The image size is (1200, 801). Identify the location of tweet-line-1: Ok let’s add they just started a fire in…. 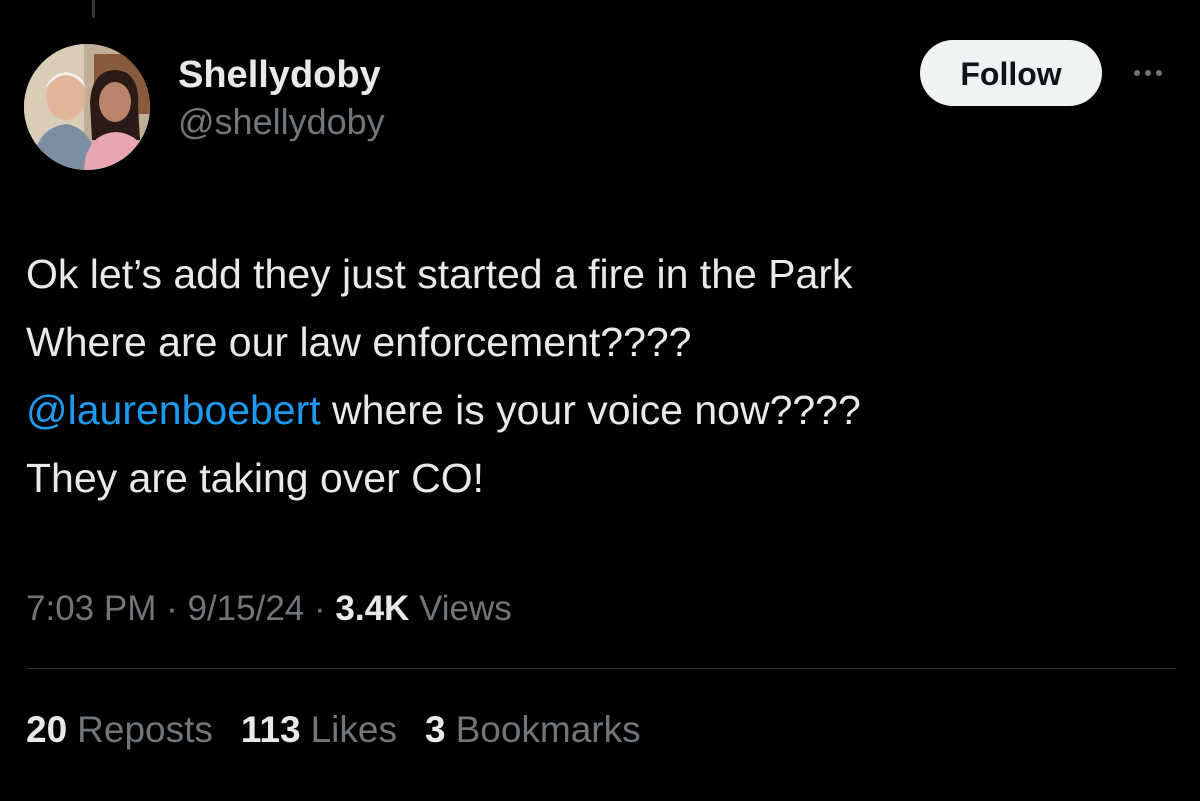
(439, 274).